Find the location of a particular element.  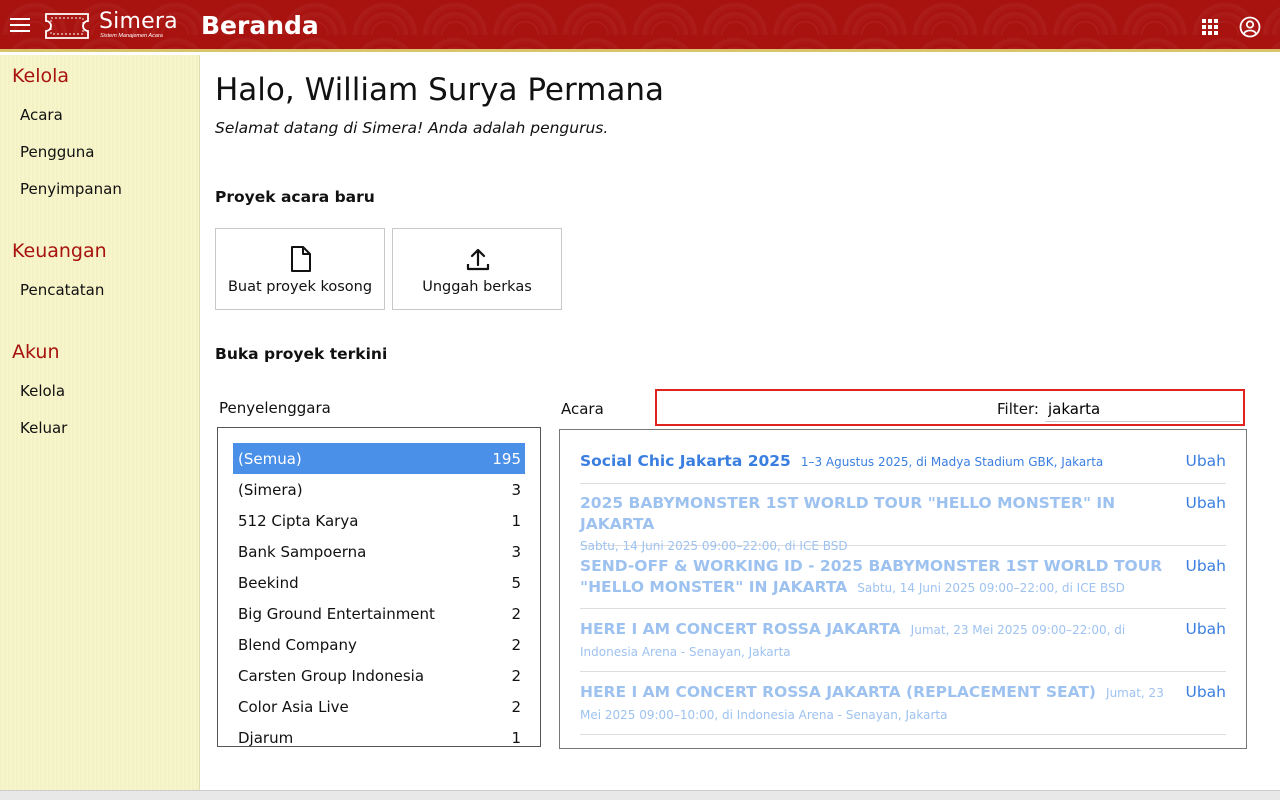

sidebar-item-kelola-akun: Kelola is located at coordinates (42, 391).